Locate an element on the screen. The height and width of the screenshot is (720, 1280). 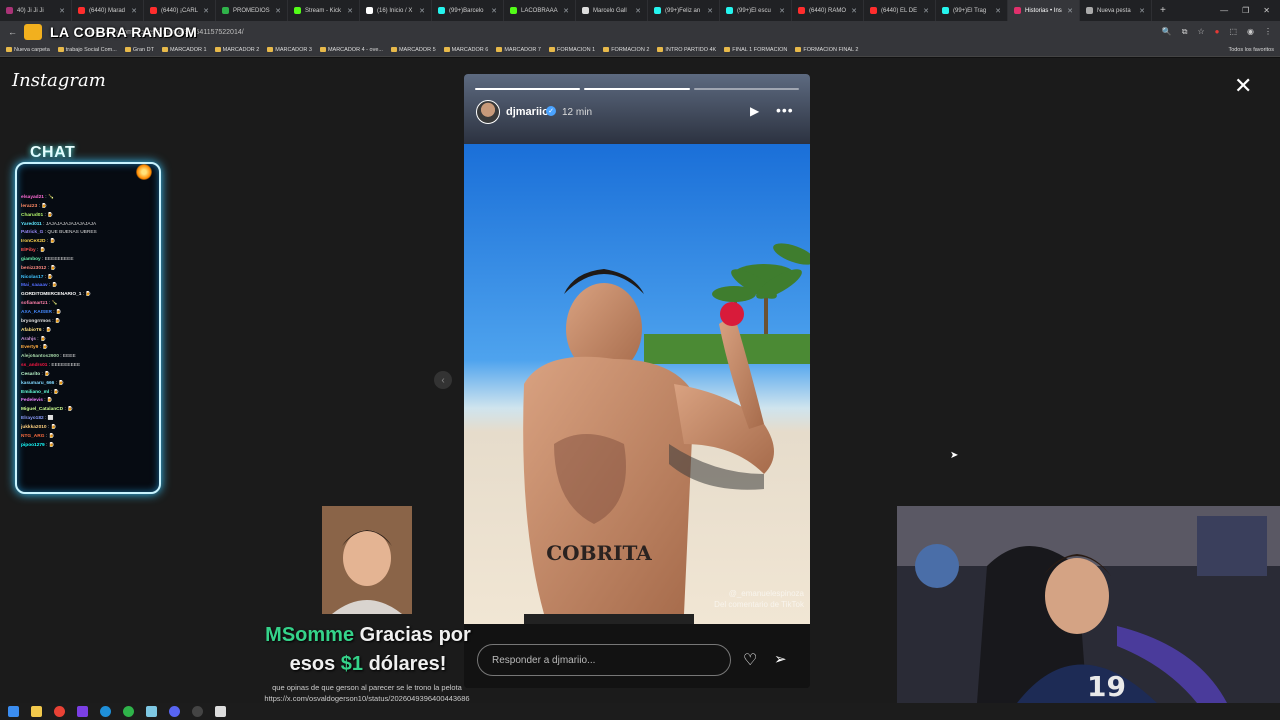
close-icon: ✕ is located at coordinates (1243, 86).